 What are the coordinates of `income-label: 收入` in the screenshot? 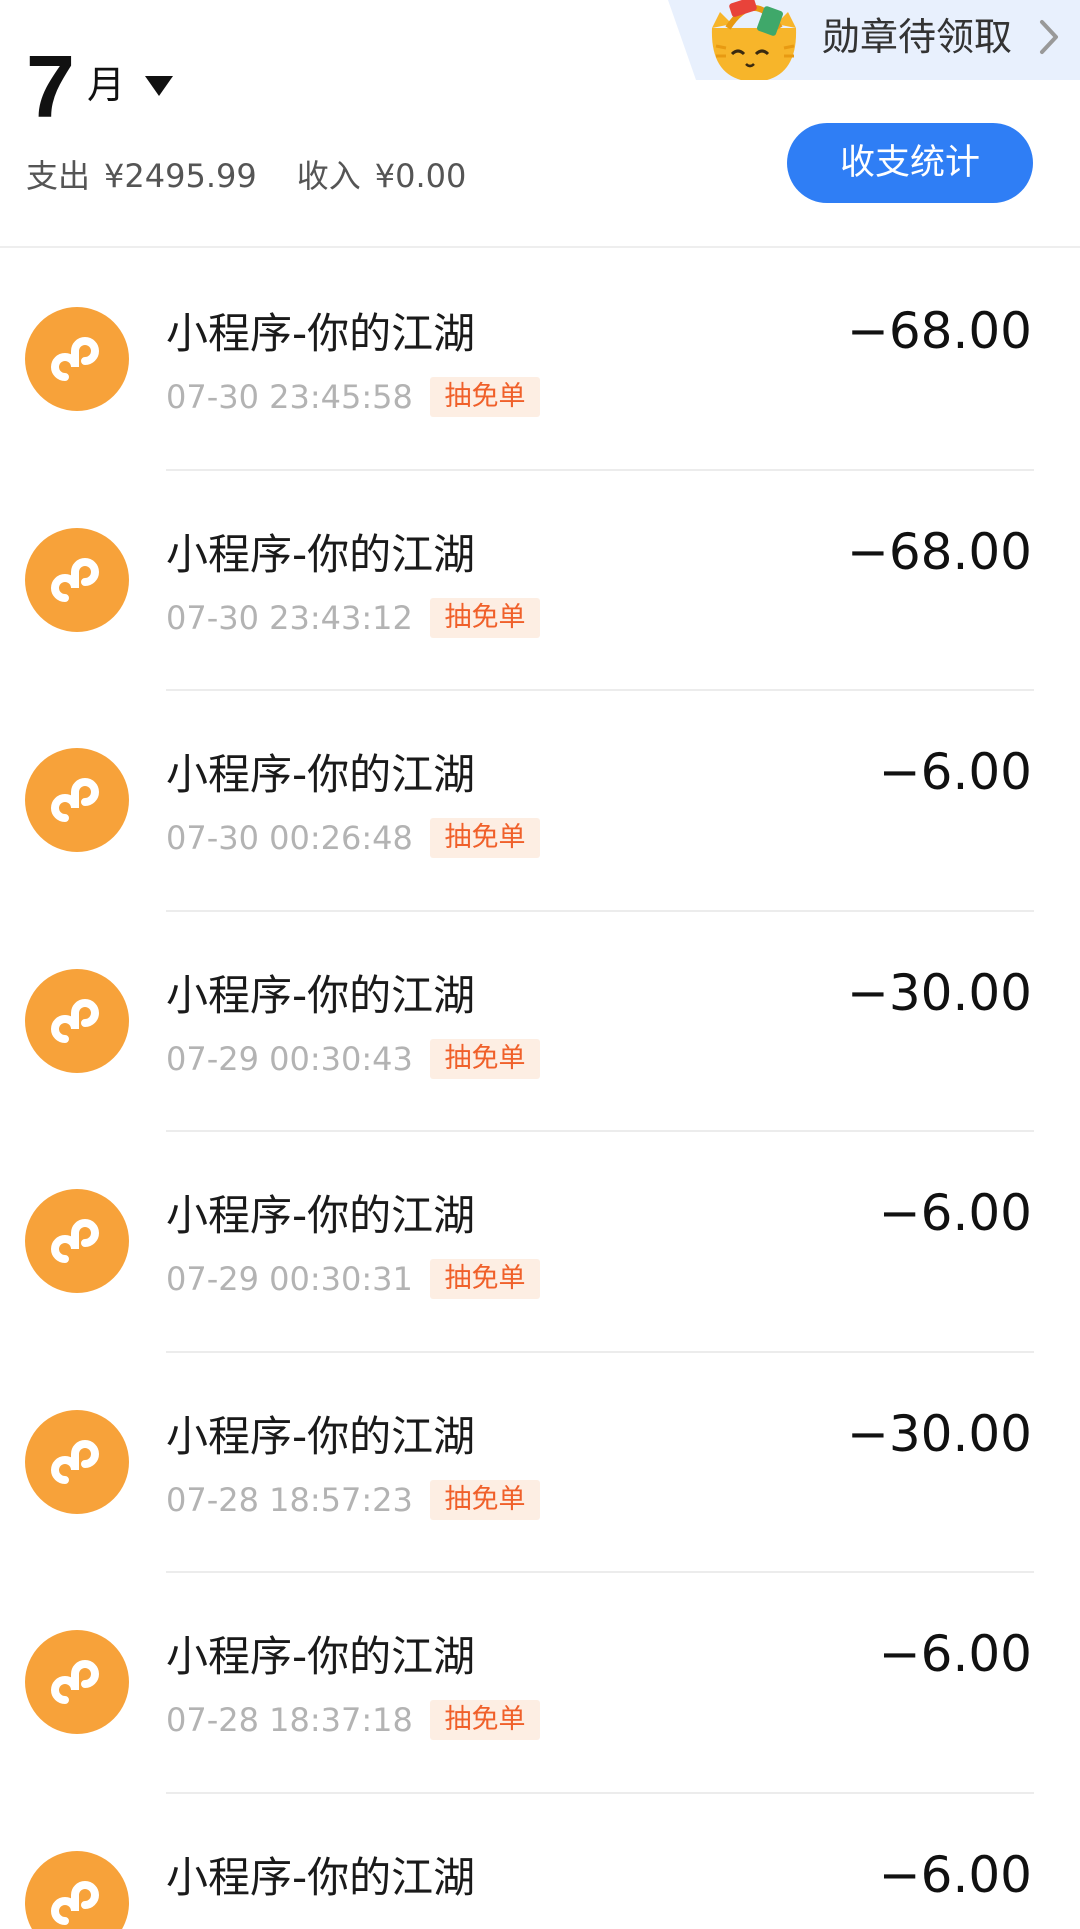 It's located at (328, 176).